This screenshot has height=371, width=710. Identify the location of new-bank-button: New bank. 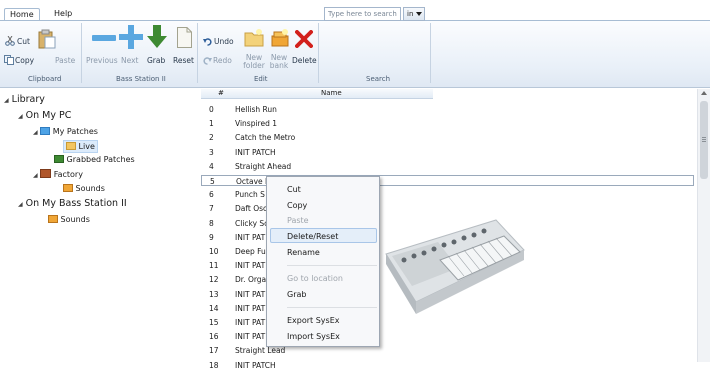
(279, 62).